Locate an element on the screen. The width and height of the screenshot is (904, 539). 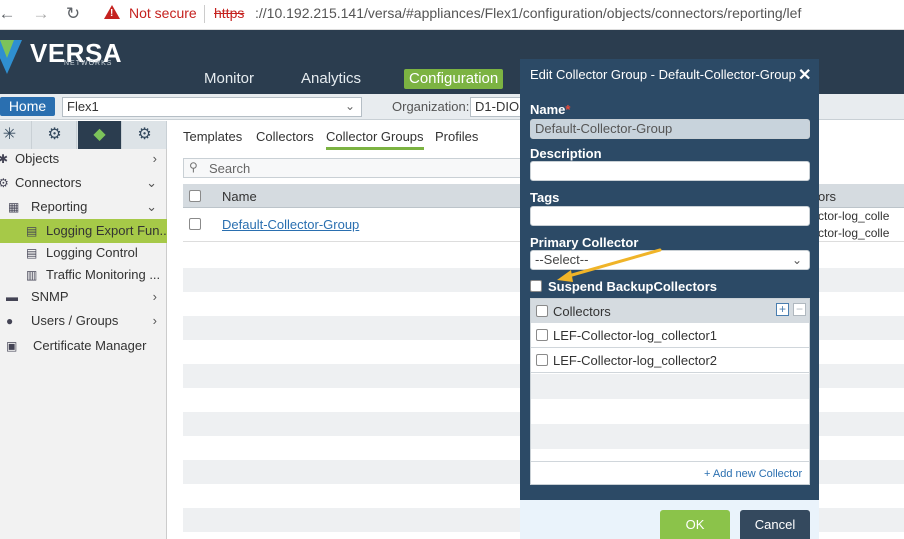
reload-icon: ↻ is located at coordinates (73, 14).